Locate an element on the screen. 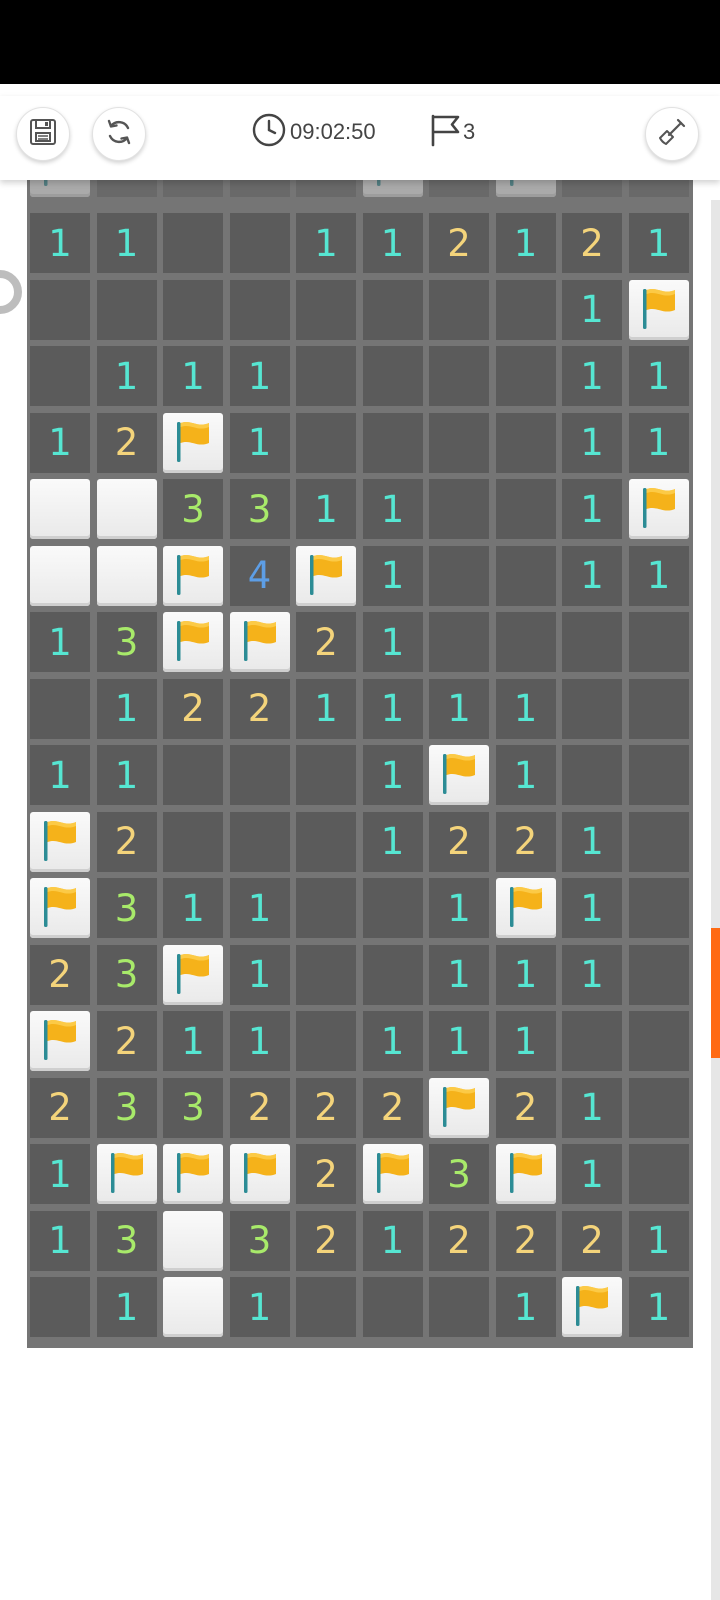 This screenshot has height=1600, width=720. save-button is located at coordinates (43, 134).